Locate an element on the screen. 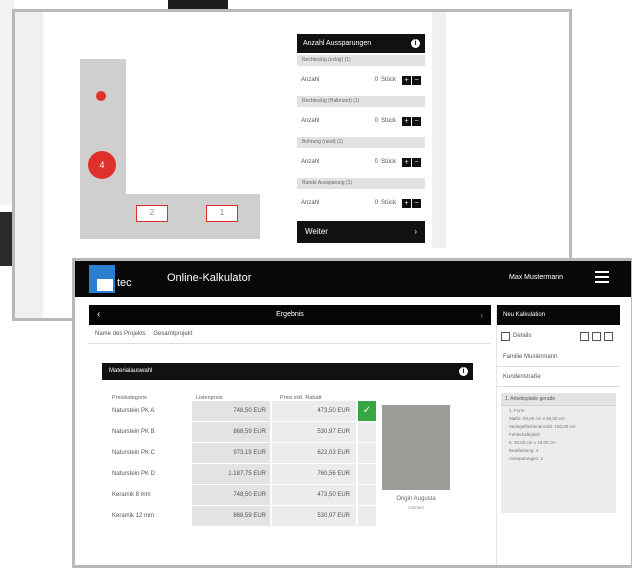  checkmark-icon: ✓ is located at coordinates (367, 411).